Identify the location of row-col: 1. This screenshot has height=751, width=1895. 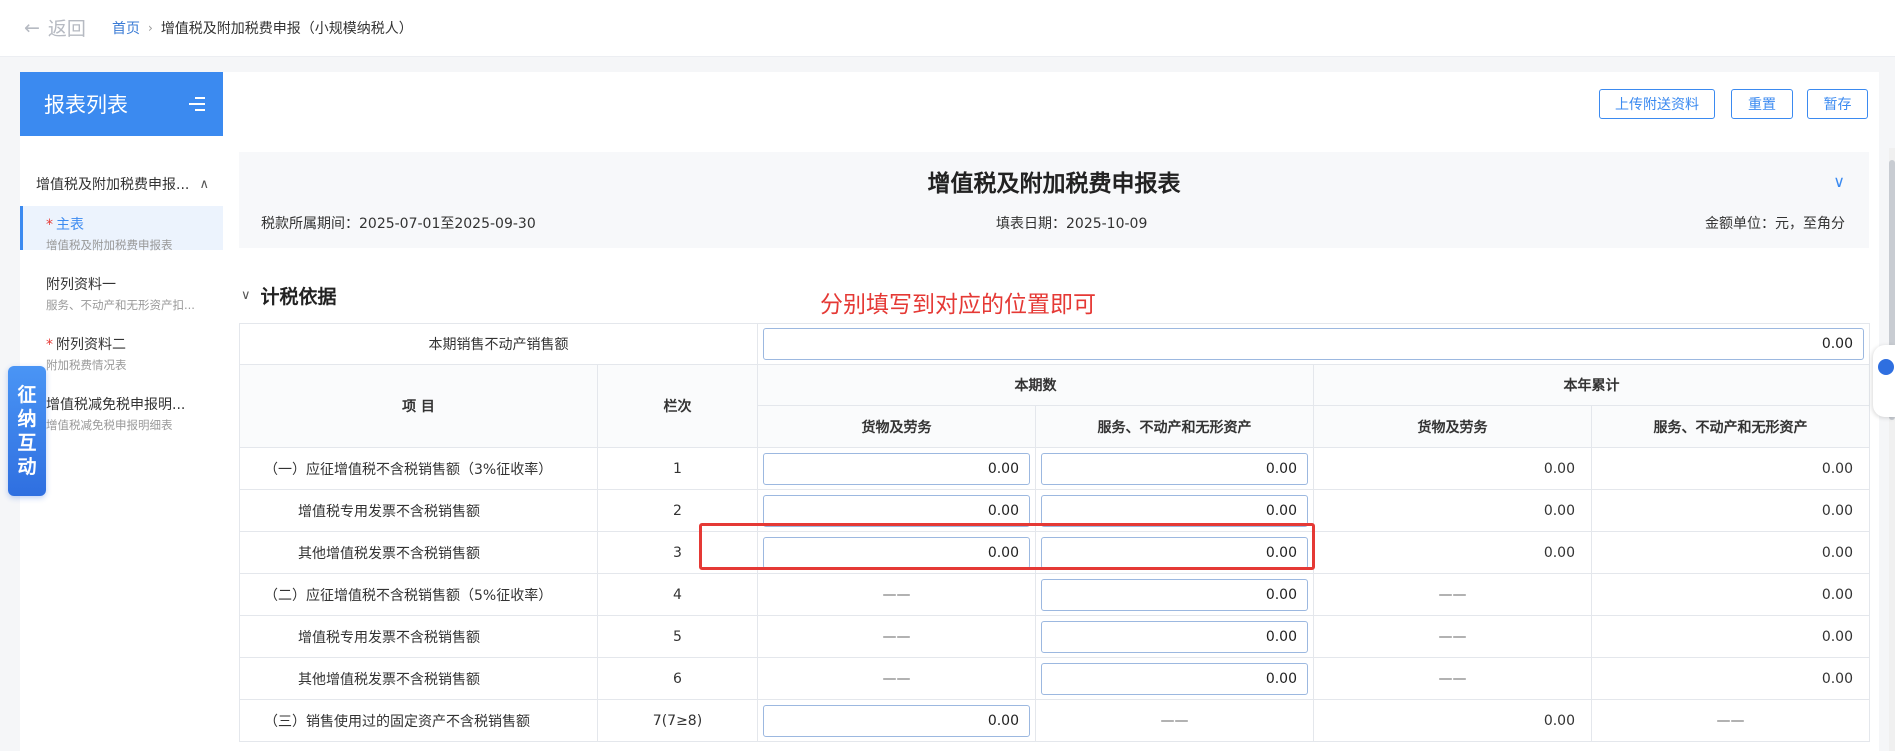
(677, 468).